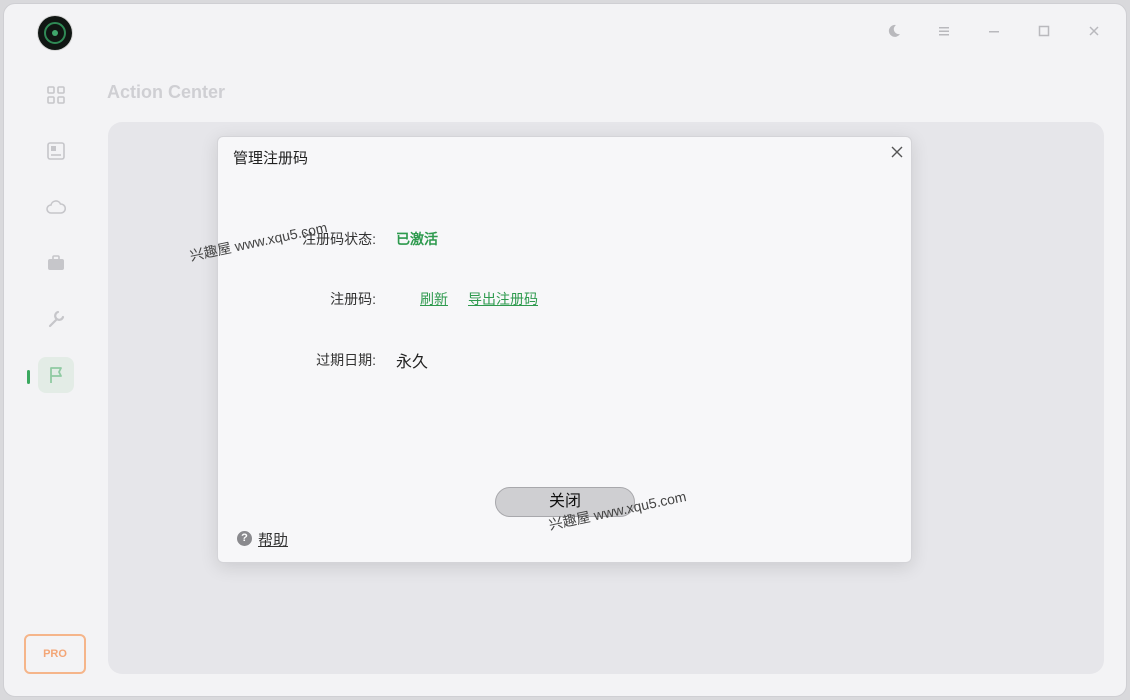  I want to click on sidebar-item-cloud, so click(56, 207).